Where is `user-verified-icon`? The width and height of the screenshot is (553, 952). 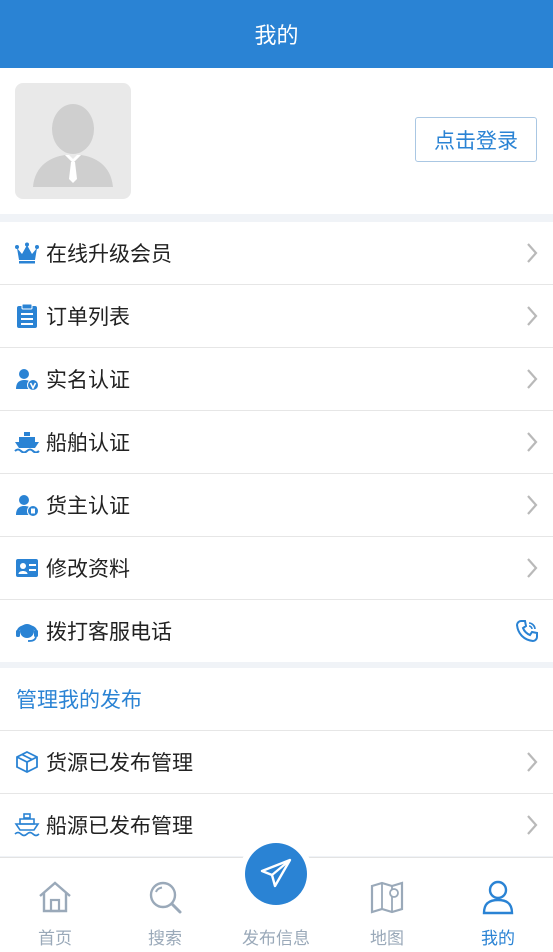
user-verified-icon is located at coordinates (27, 379).